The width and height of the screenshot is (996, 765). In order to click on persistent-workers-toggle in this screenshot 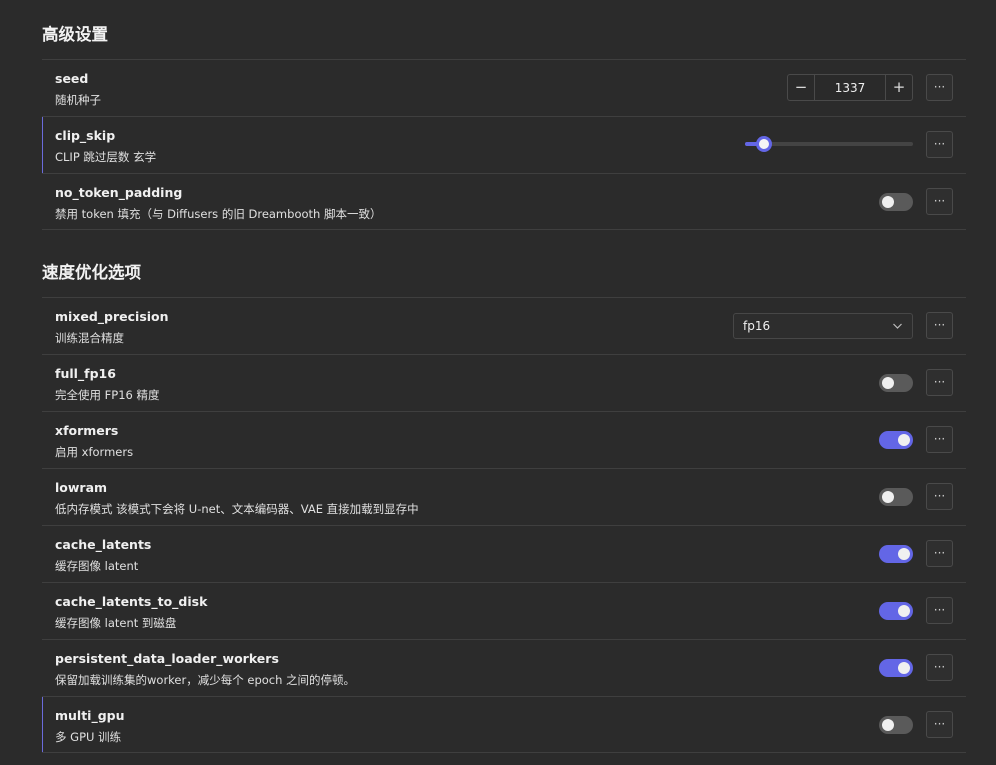, I will do `click(896, 668)`.